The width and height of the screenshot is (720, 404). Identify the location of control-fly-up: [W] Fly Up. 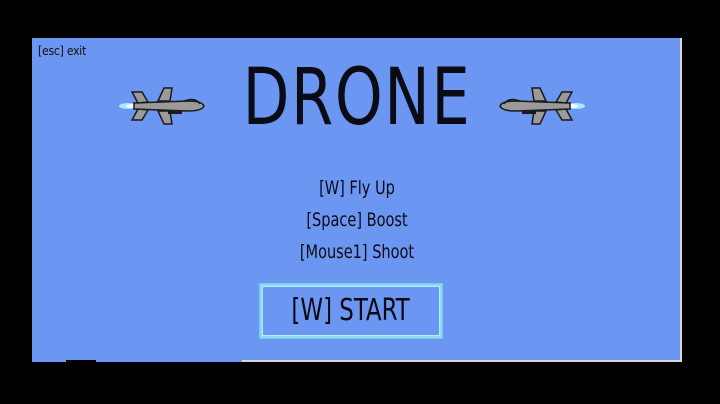
(357, 188).